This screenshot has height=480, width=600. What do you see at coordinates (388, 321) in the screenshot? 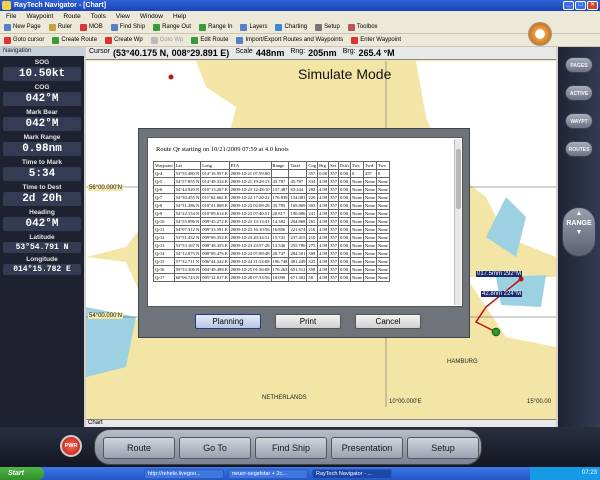
I see `cancel-button: Cancel` at bounding box center [388, 321].